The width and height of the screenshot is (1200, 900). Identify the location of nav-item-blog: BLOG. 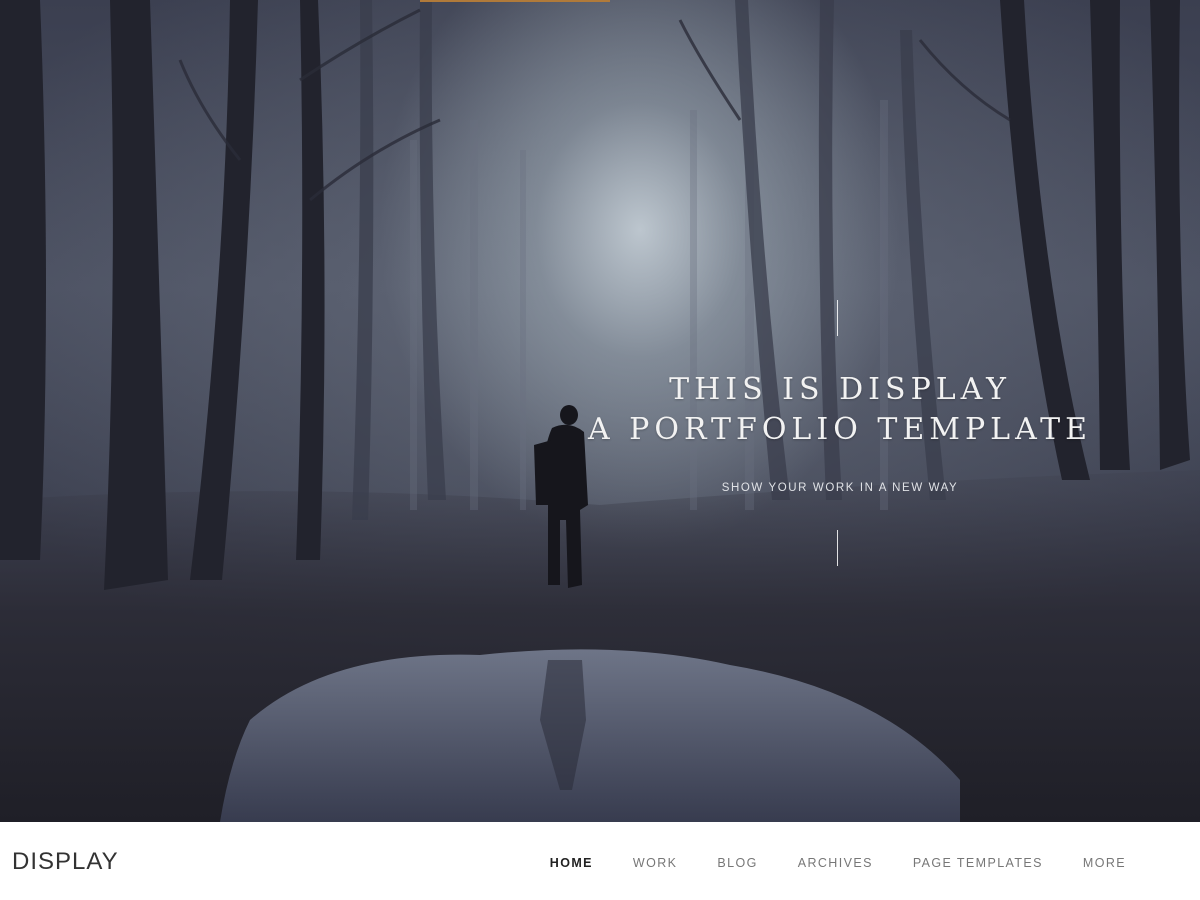
(737, 863).